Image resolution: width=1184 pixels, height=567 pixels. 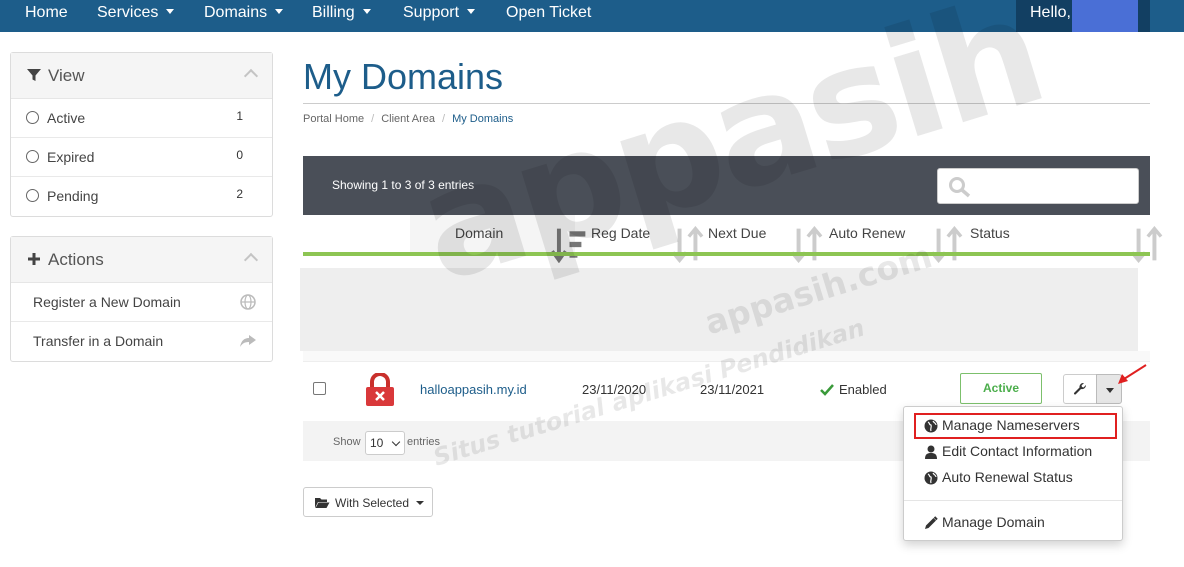 I want to click on menu-item-label: Manage Domain, so click(x=993, y=522).